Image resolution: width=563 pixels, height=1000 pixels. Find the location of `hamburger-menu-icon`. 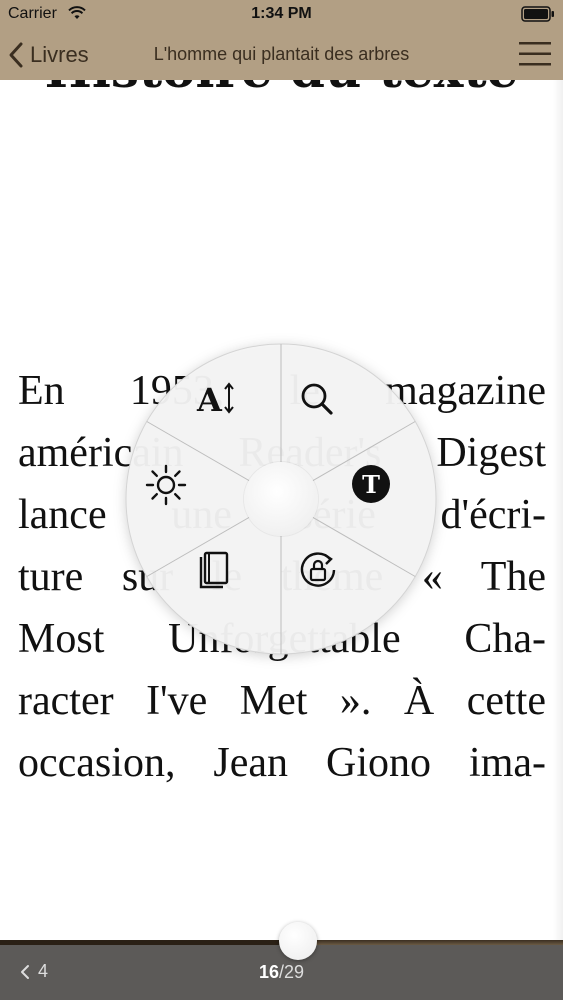

hamburger-menu-icon is located at coordinates (535, 54).